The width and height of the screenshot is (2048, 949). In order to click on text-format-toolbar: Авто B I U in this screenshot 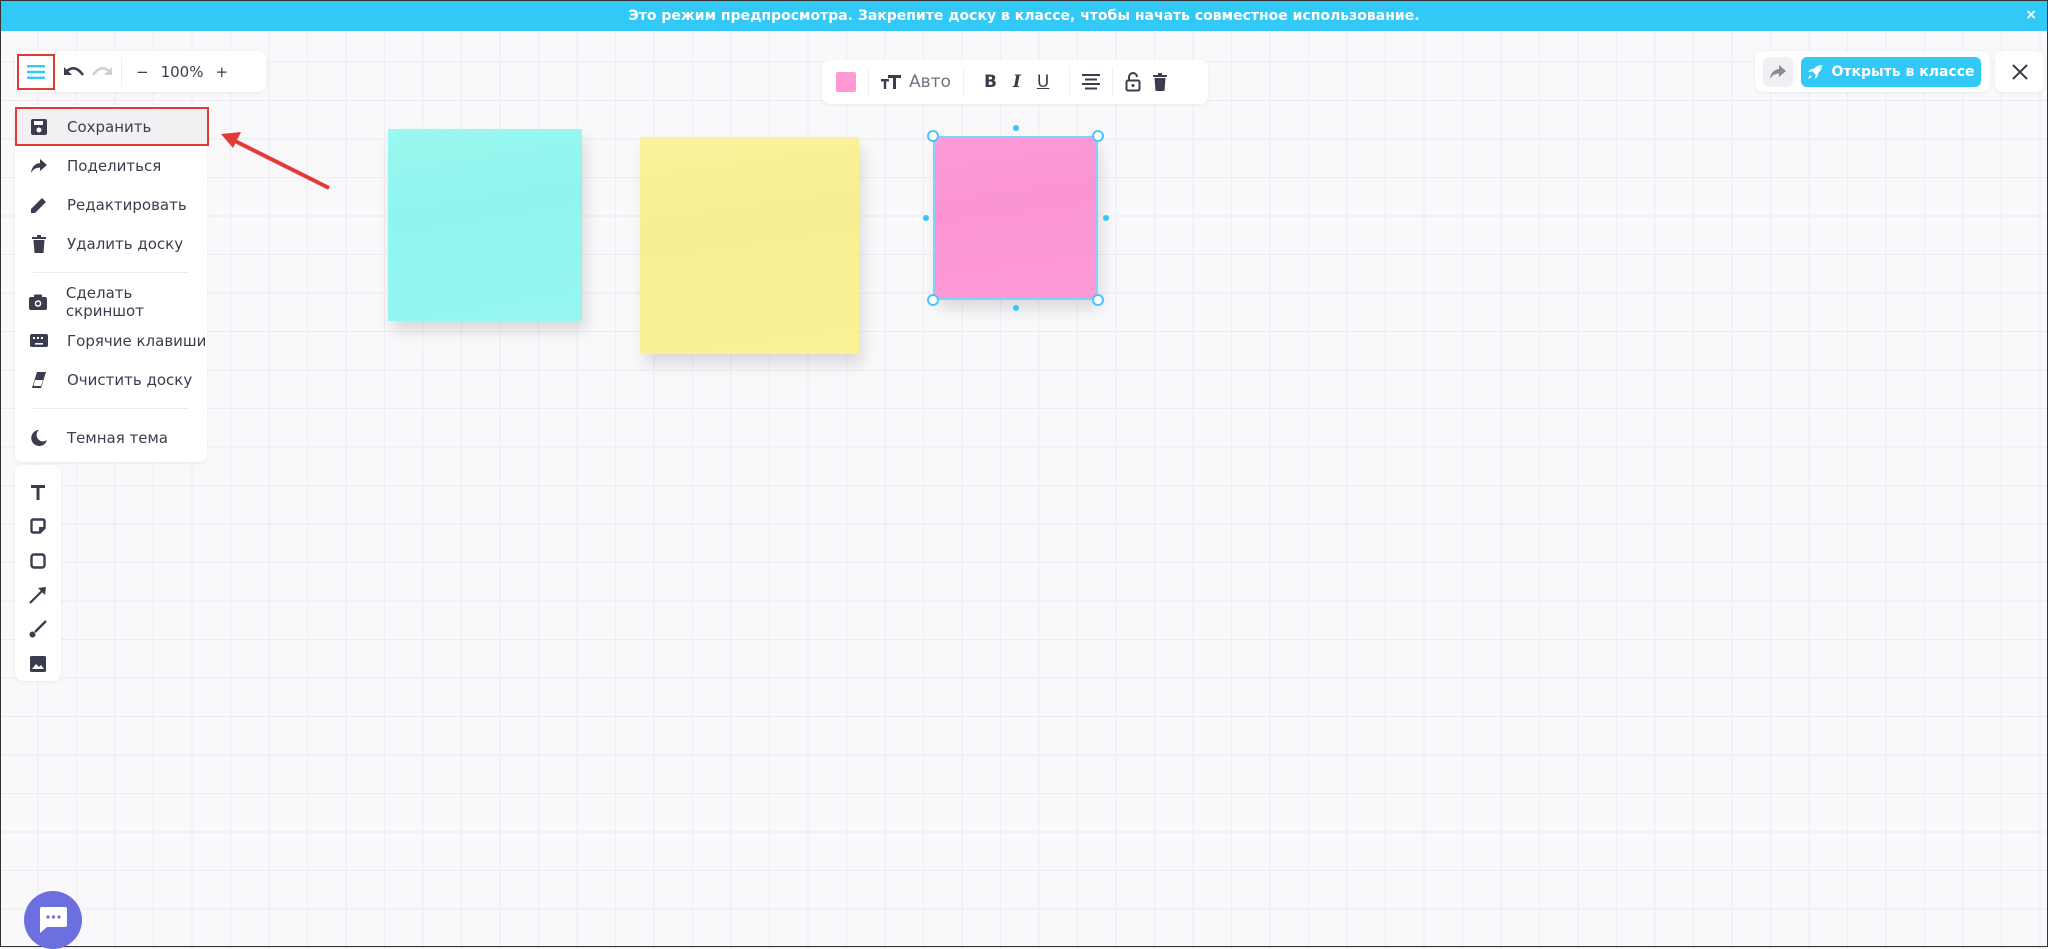, I will do `click(1015, 82)`.